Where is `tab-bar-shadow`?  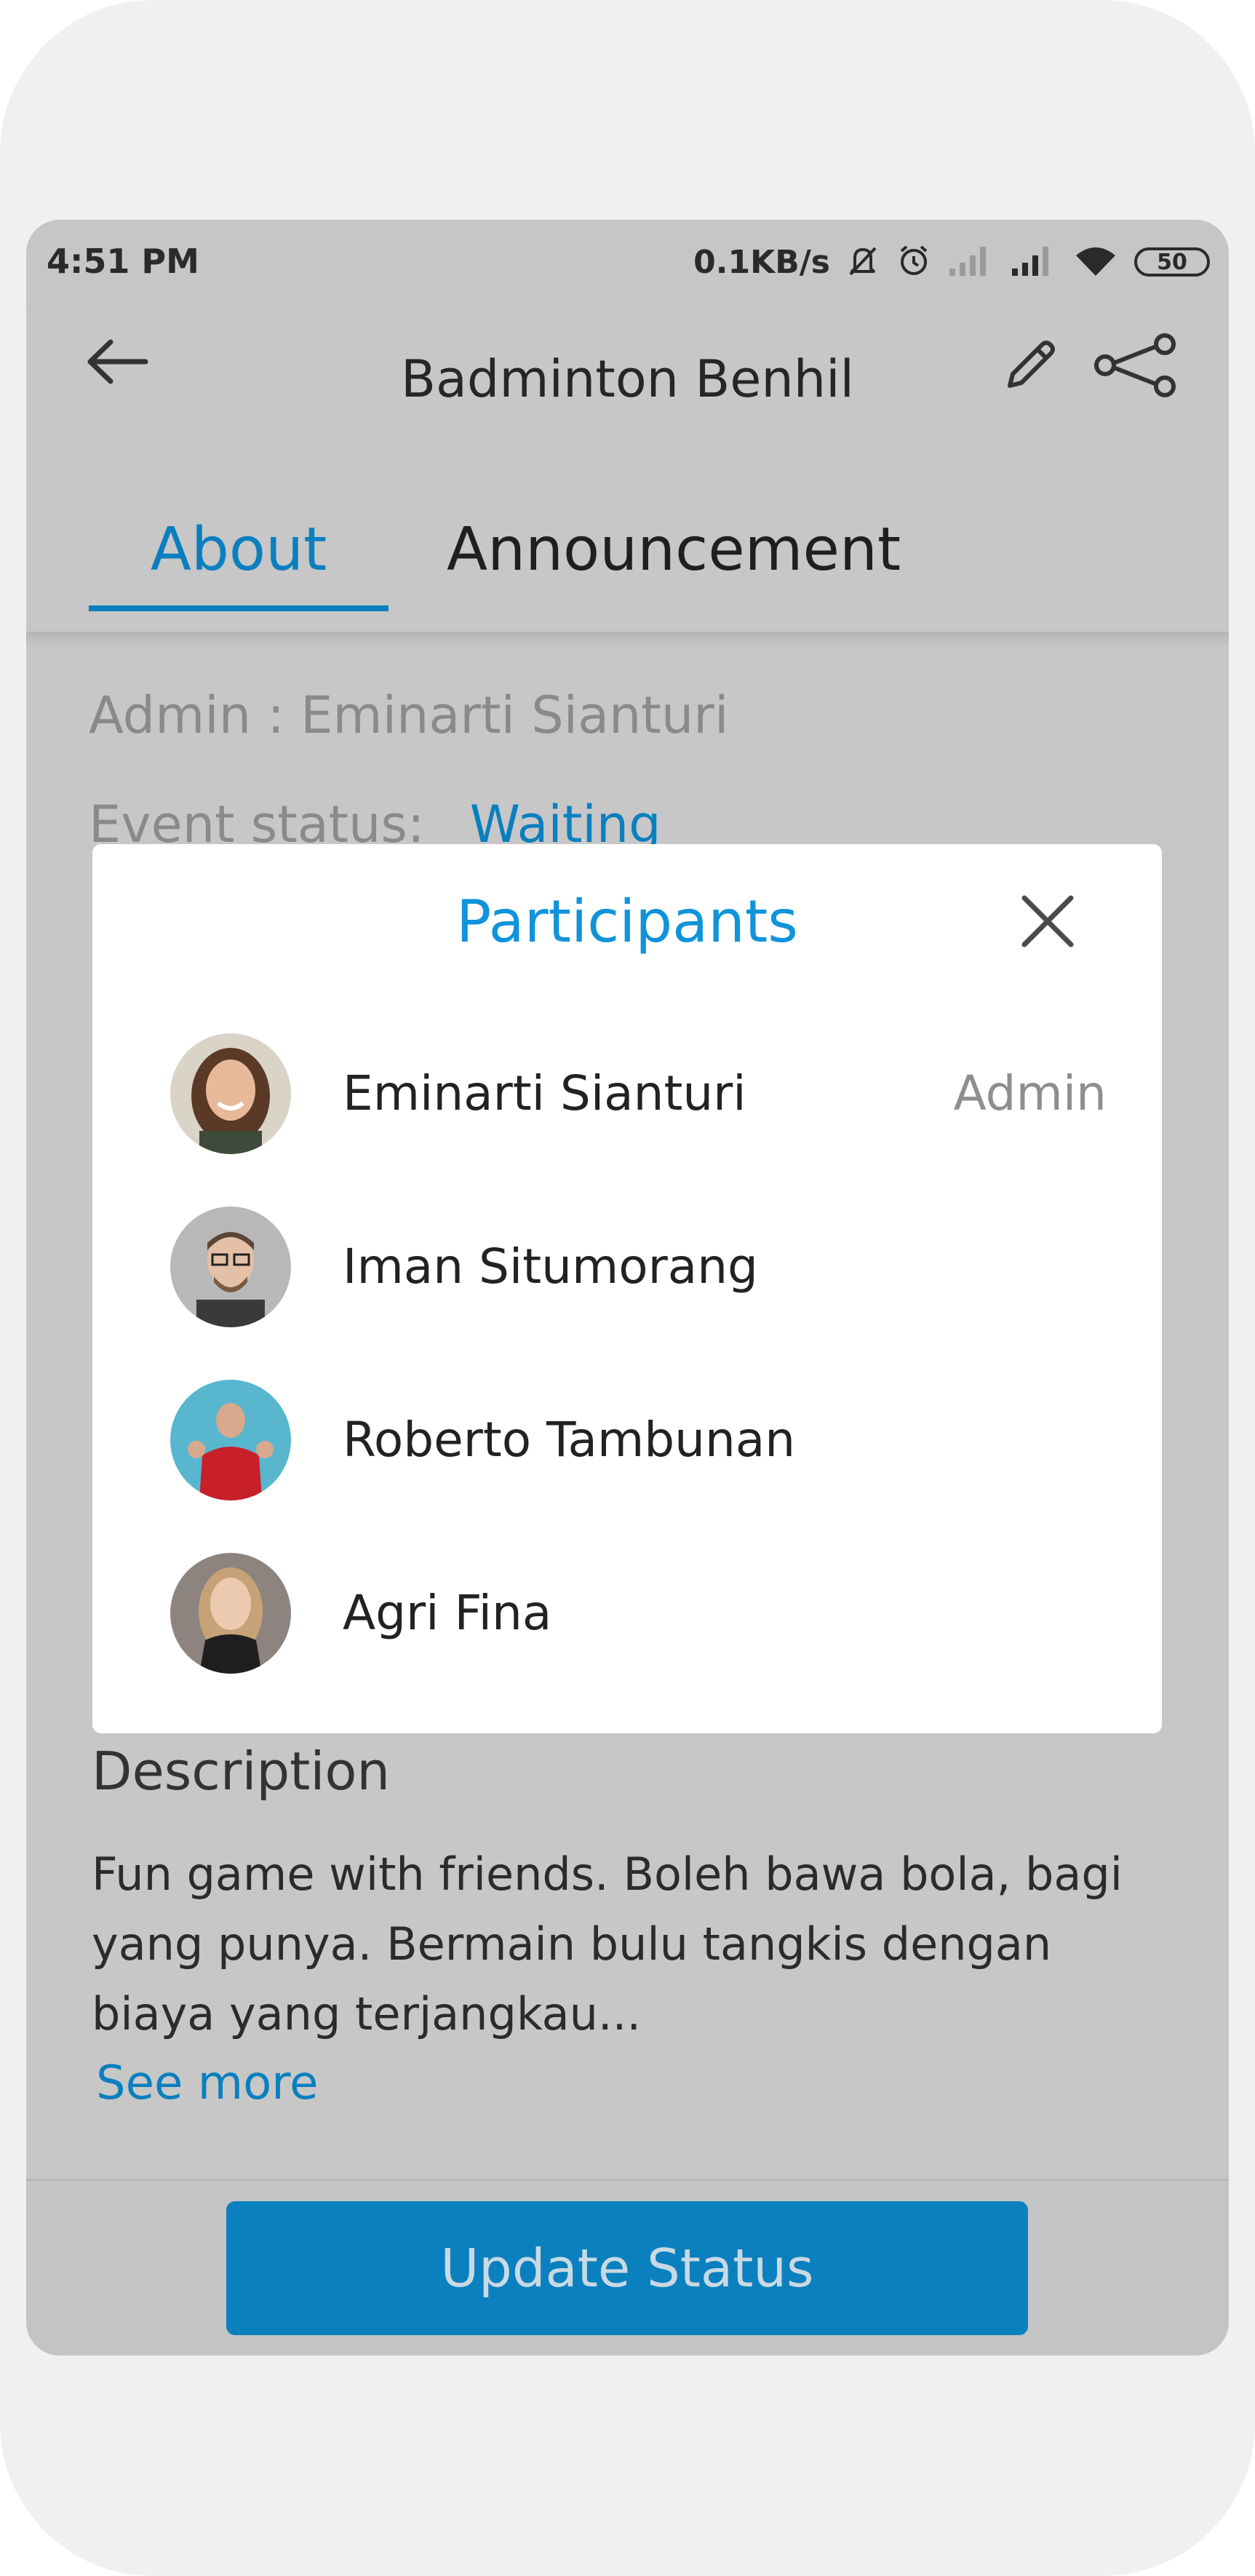
tab-bar-shadow is located at coordinates (627, 640).